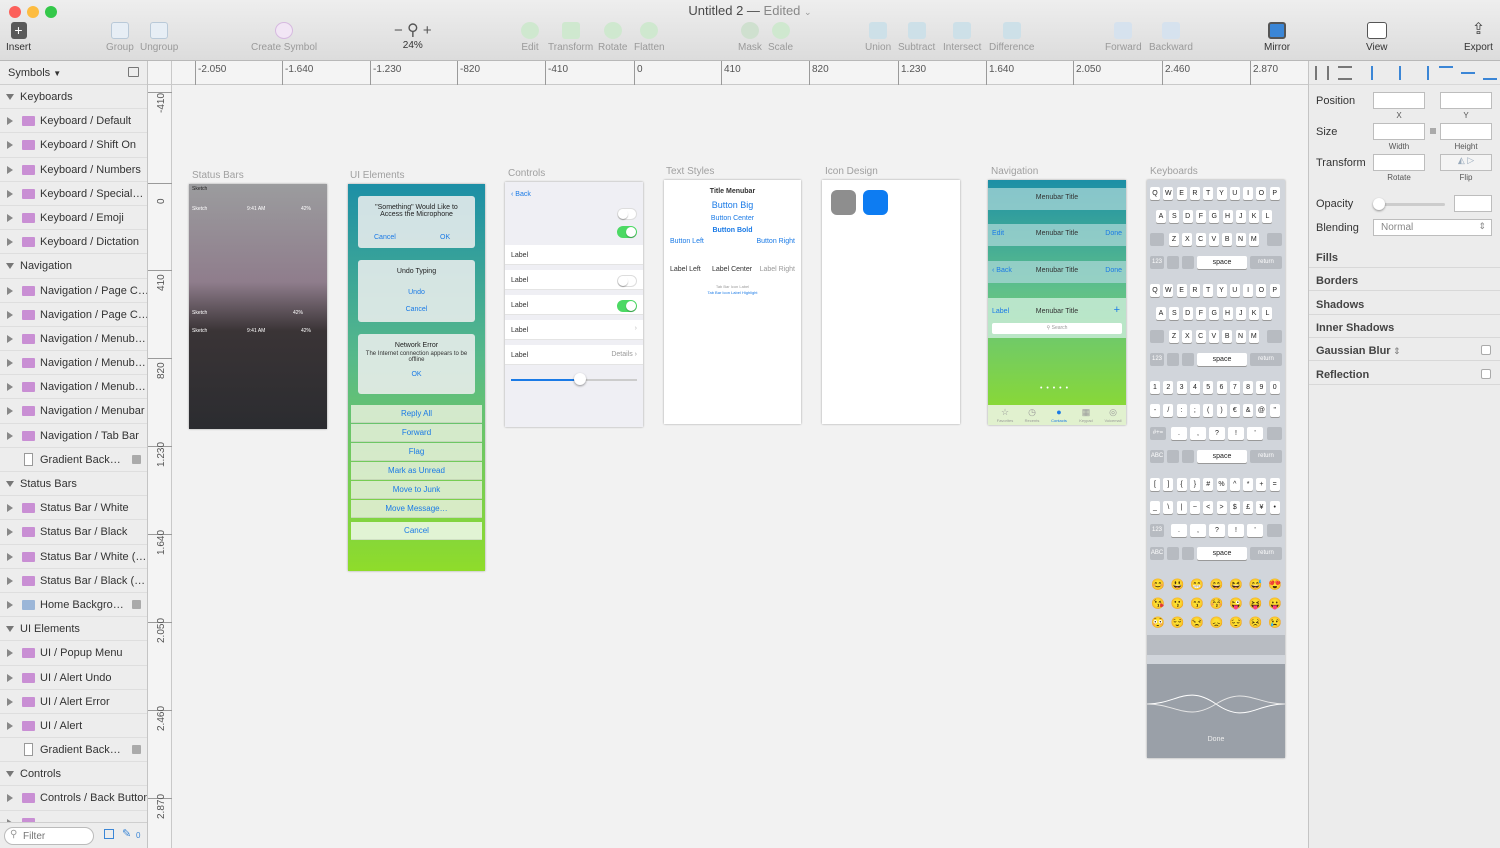 The width and height of the screenshot is (1500, 848). Describe the element at coordinates (1217, 603) in the screenshot. I see `emoji-key: 😚` at that location.